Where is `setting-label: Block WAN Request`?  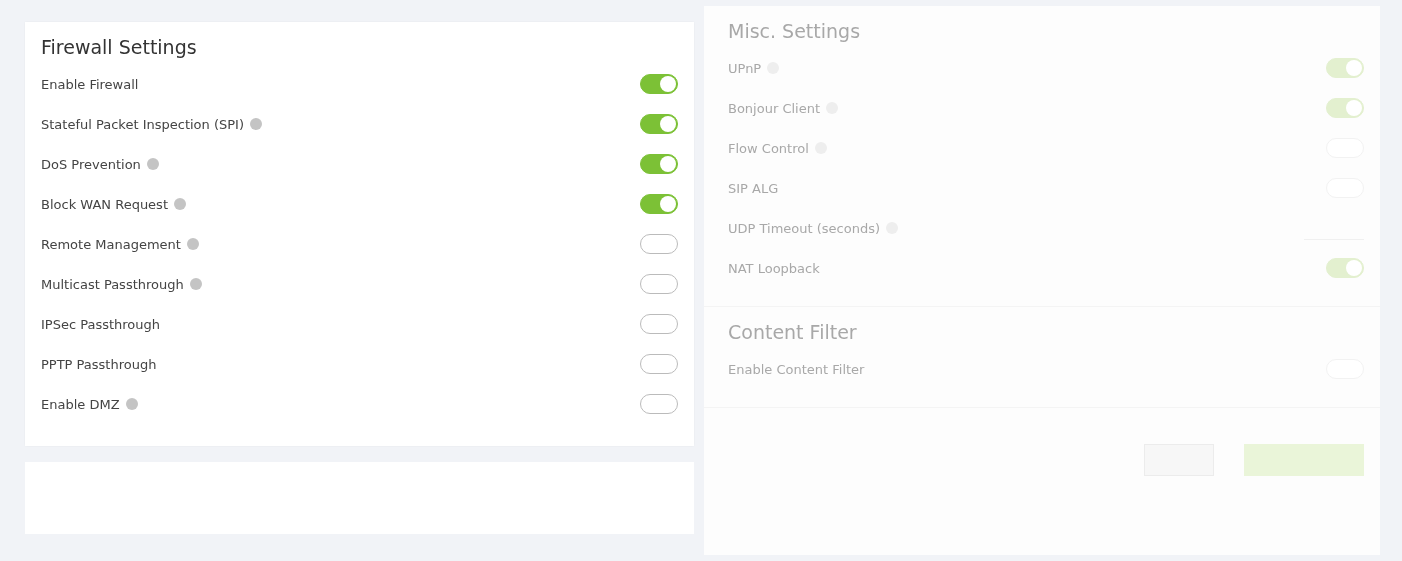 setting-label: Block WAN Request is located at coordinates (104, 204).